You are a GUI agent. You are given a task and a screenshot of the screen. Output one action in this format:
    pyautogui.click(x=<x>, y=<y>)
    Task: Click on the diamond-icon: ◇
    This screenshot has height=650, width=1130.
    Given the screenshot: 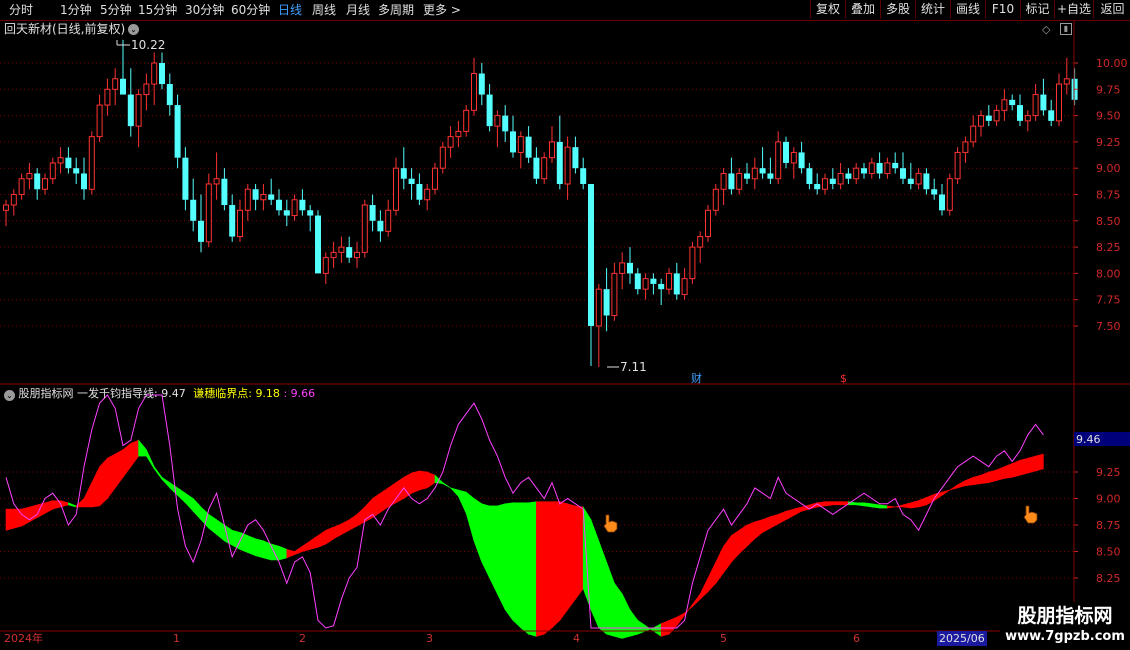 What is the action you would take?
    pyautogui.click(x=1046, y=29)
    